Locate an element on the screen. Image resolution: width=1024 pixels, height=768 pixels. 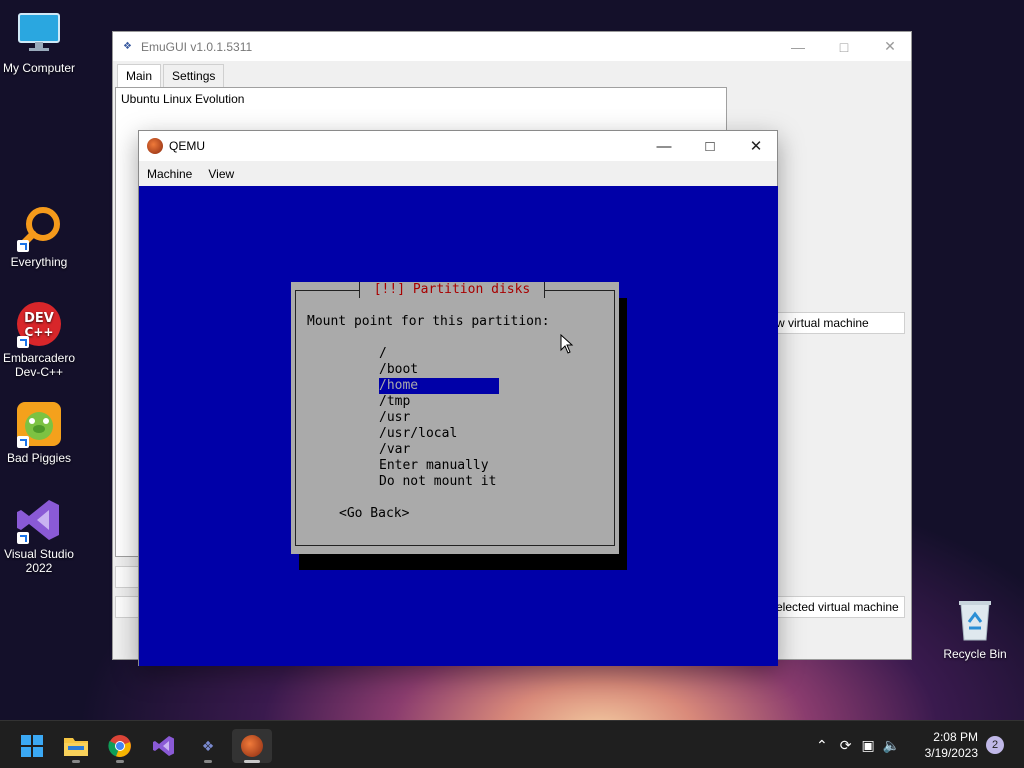
devcpp-icon: DEV C++ is located at coordinates (39, 324).